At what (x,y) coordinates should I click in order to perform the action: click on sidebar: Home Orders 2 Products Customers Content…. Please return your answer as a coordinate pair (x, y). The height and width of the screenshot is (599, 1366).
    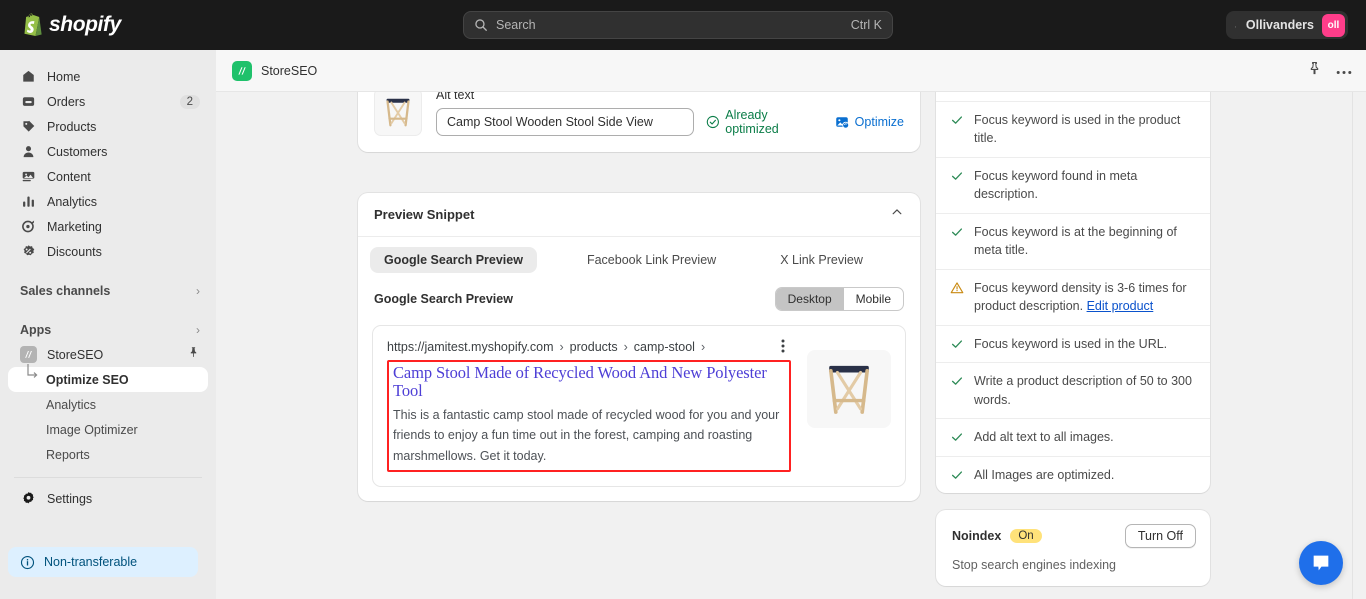
    Looking at the image, I should click on (108, 324).